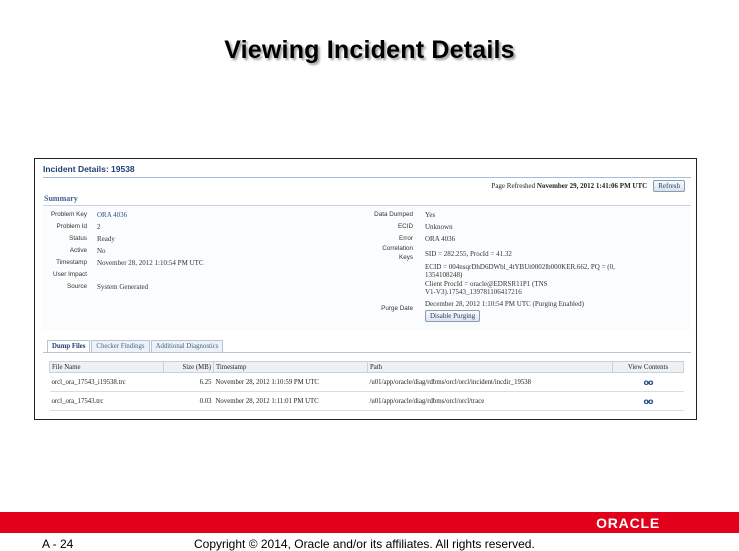 This screenshot has width=739, height=551. I want to click on timestamp-cell: November 28, 2012 1:11:01 PM UTC, so click(290, 401).